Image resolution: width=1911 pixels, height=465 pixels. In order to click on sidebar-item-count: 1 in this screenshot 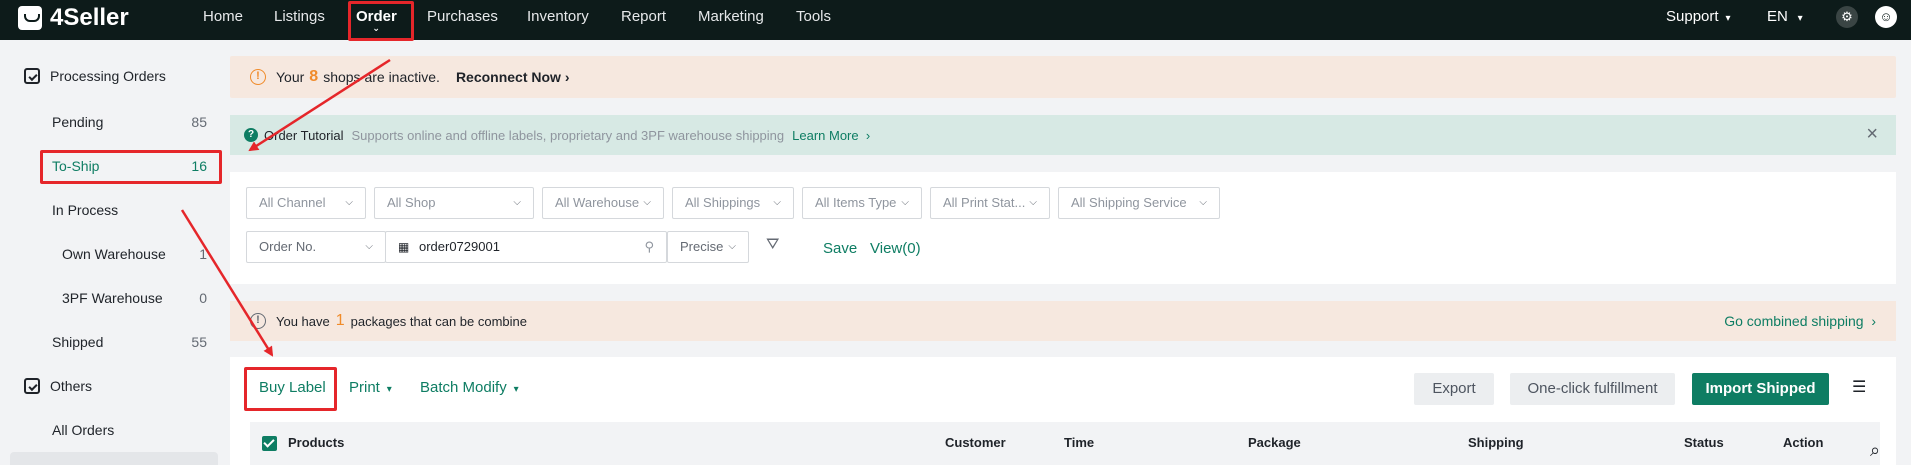, I will do `click(203, 254)`.